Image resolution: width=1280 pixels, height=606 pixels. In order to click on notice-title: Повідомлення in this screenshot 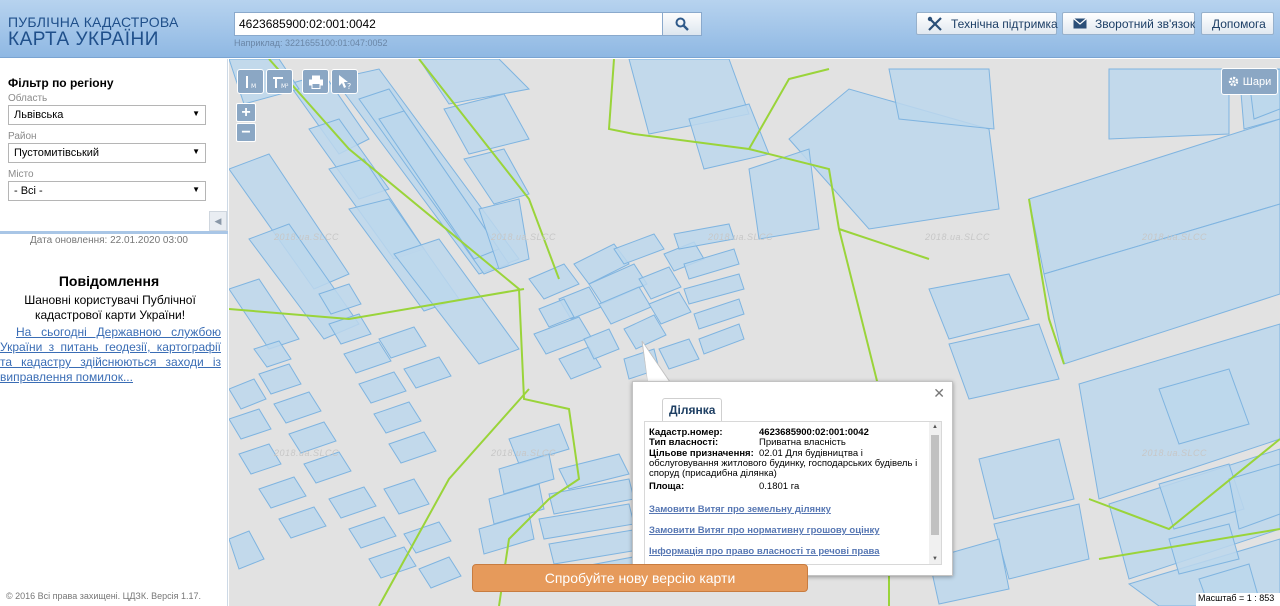, I will do `click(109, 281)`.